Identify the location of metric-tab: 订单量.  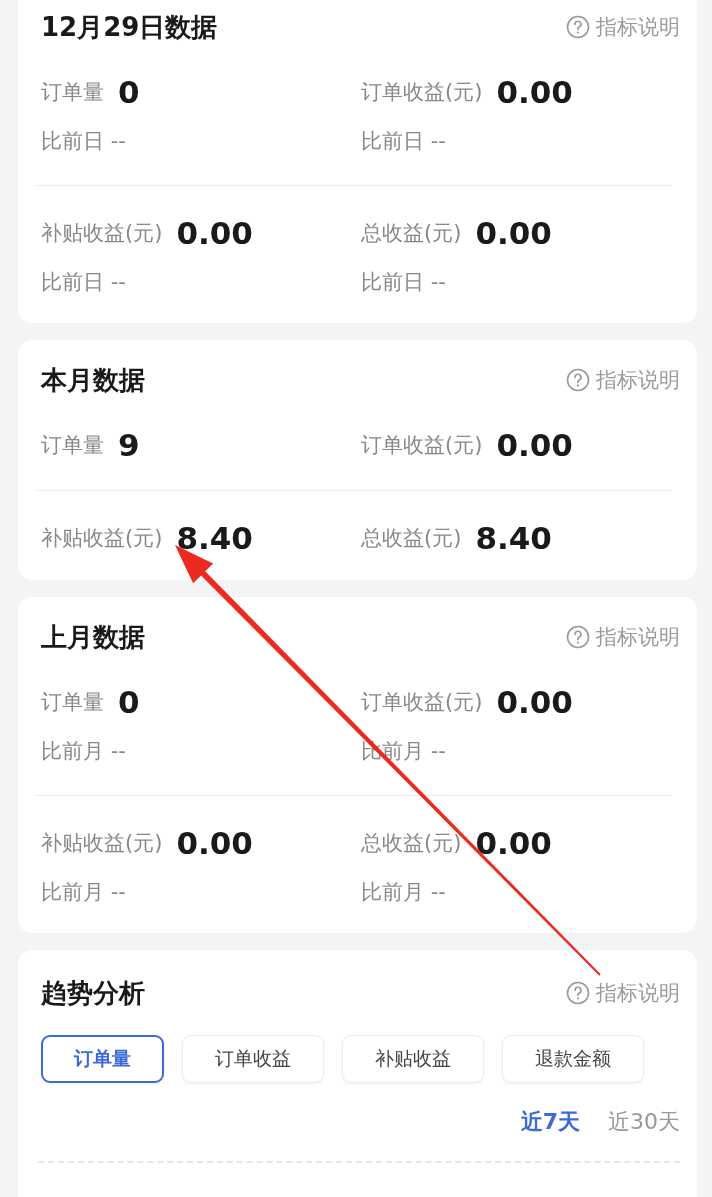
(102, 1059).